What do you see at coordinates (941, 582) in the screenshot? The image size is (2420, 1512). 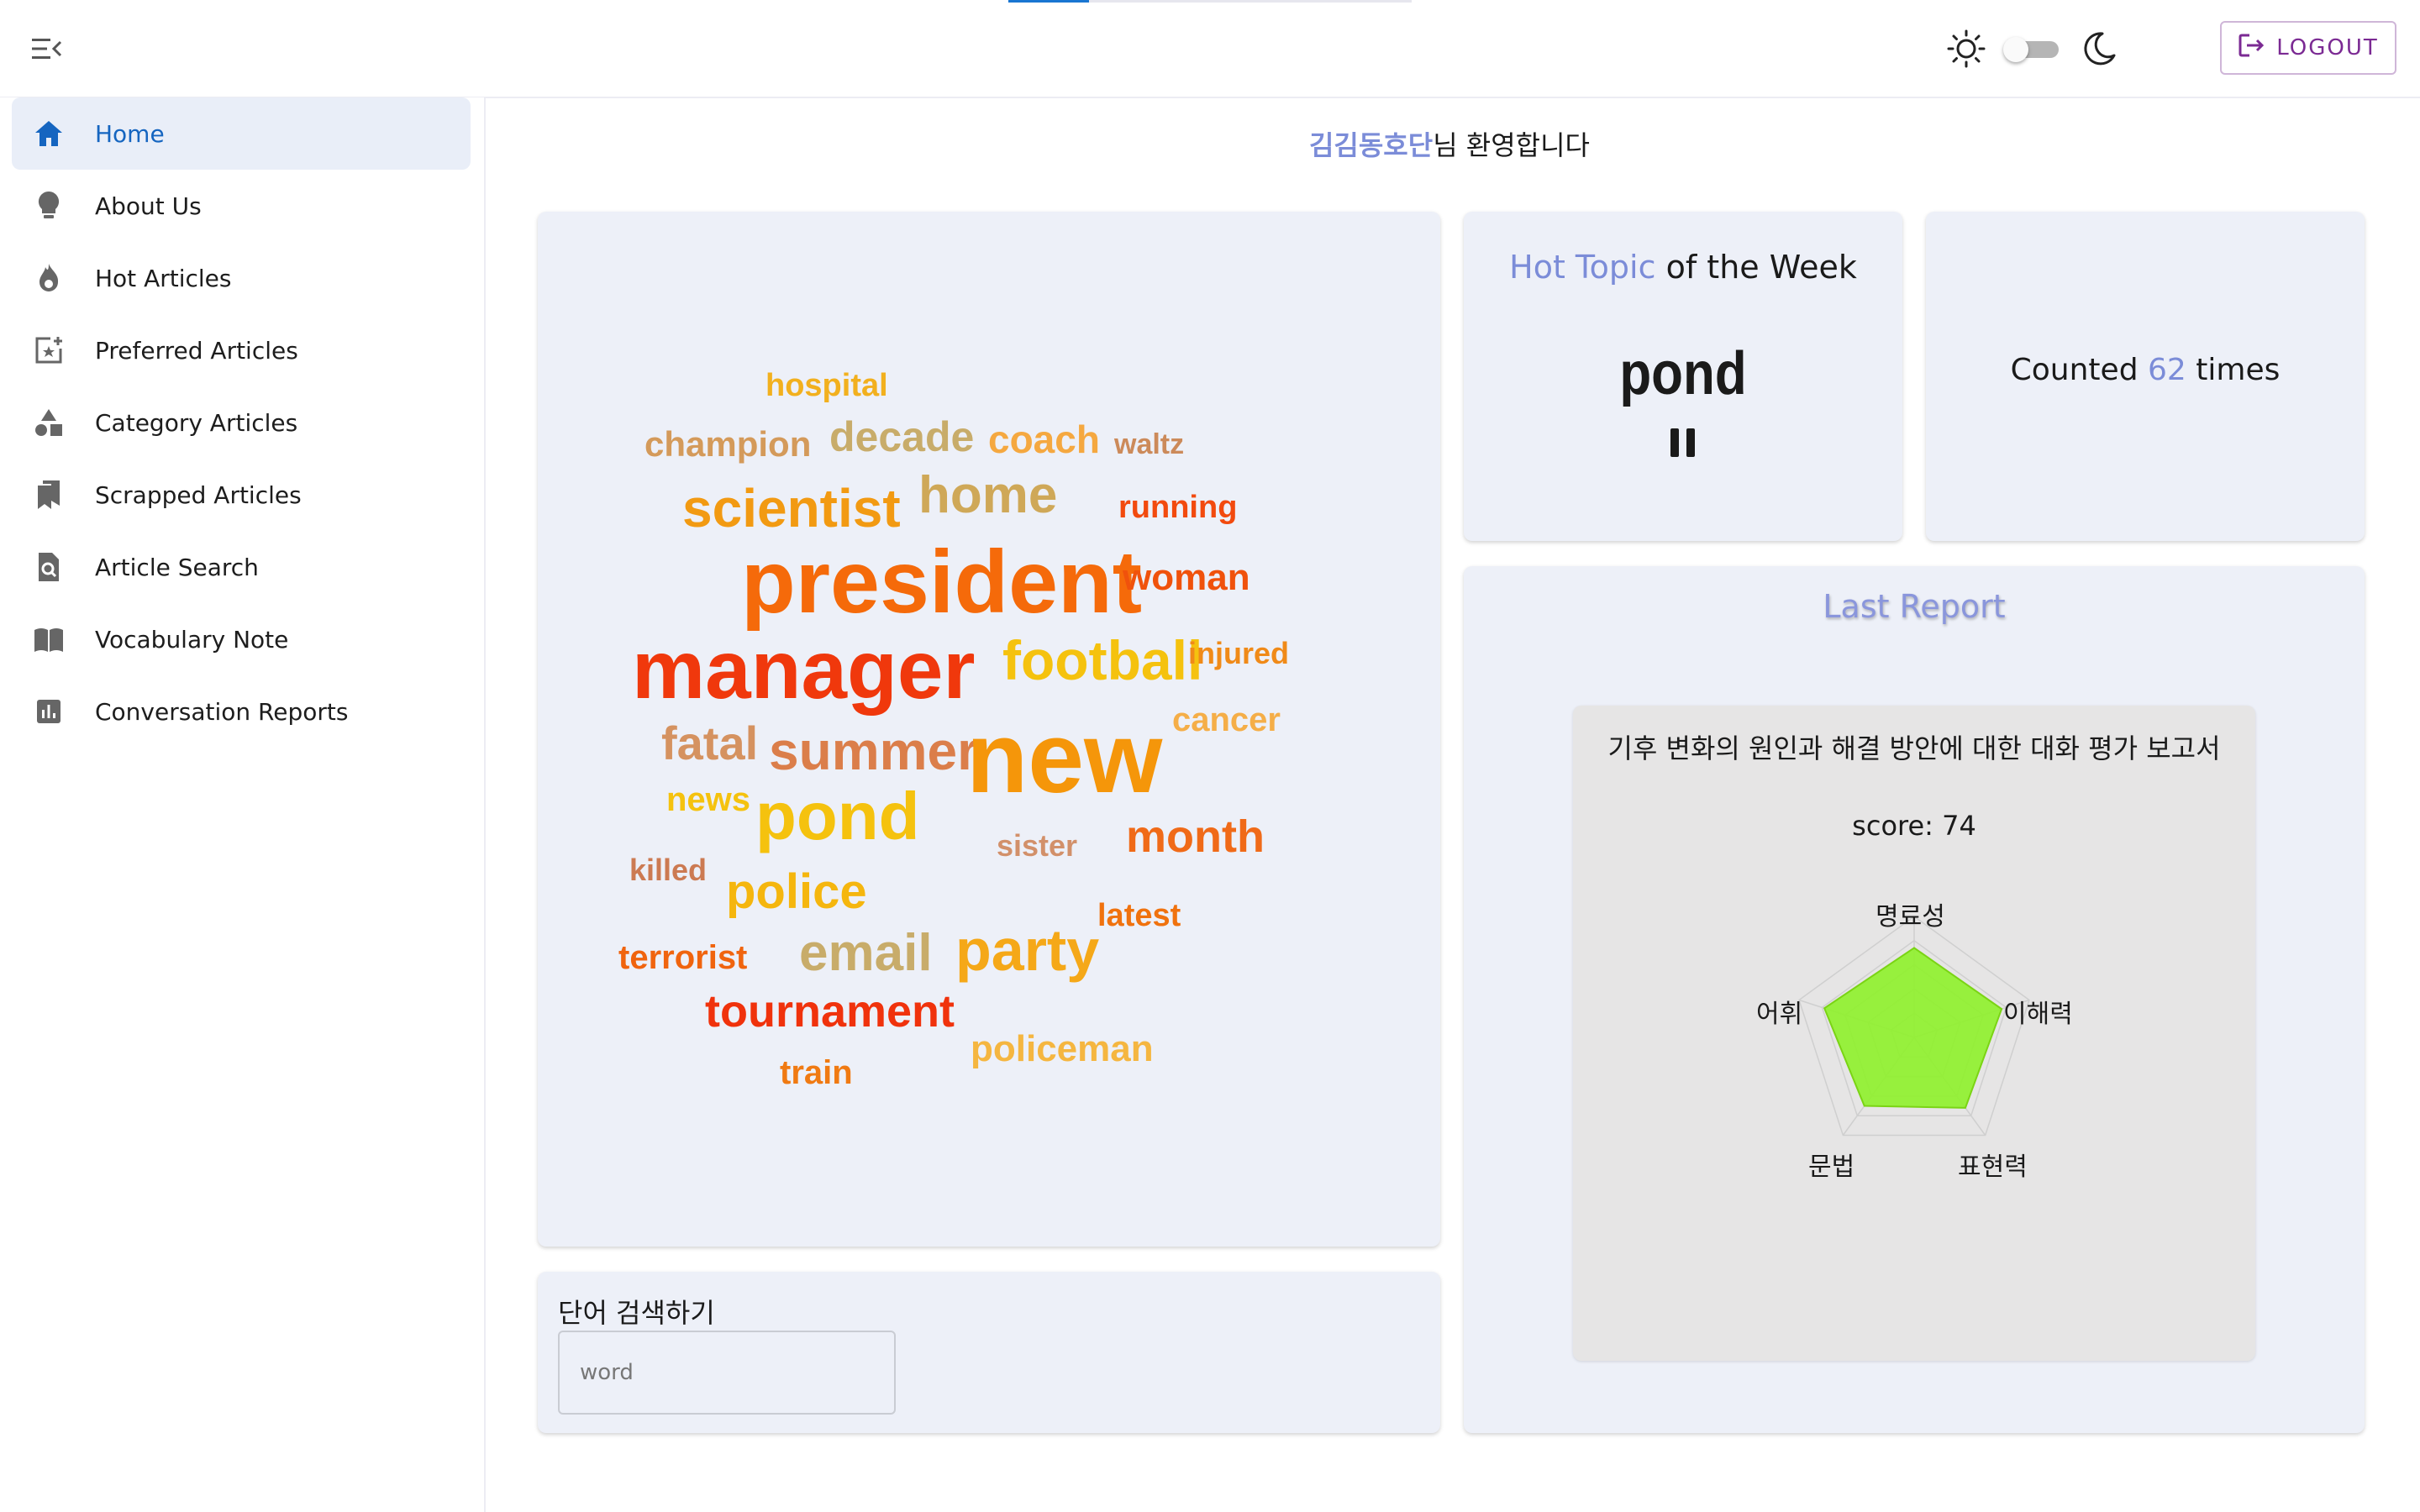 I see `cloud-word: president` at bounding box center [941, 582].